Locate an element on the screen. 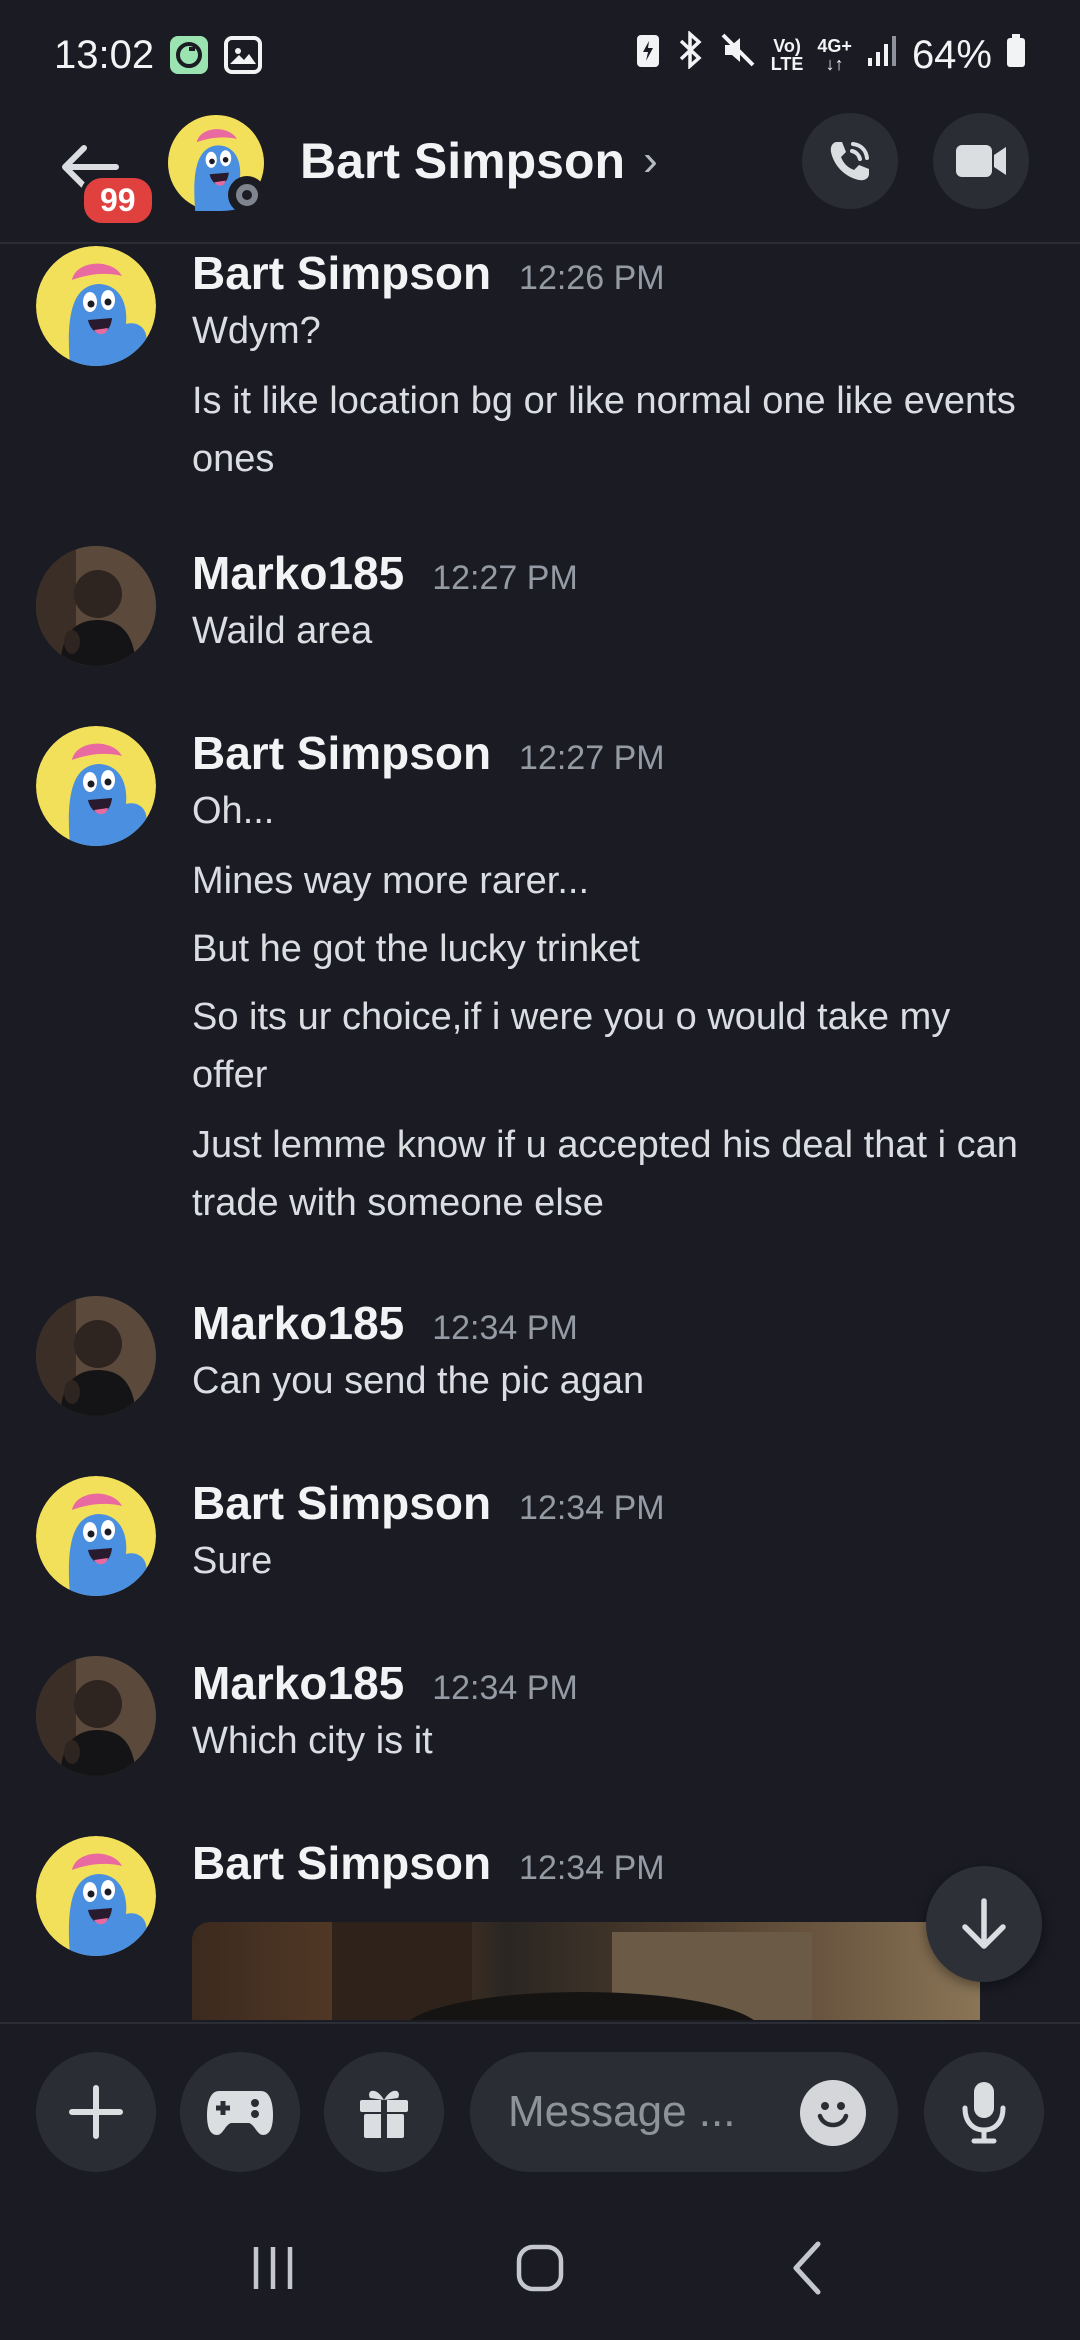  unread-badge: 99 is located at coordinates (118, 200).